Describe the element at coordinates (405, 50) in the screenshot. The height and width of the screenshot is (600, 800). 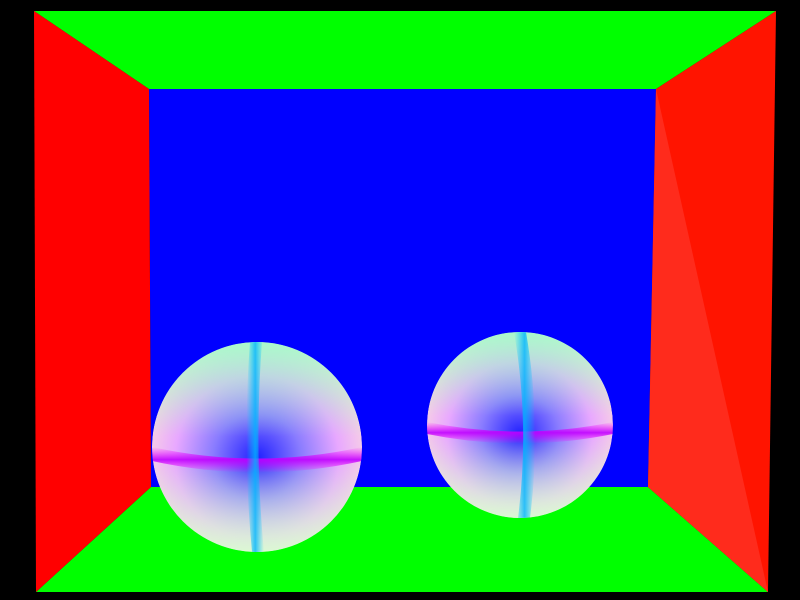
I see `ceiling` at that location.